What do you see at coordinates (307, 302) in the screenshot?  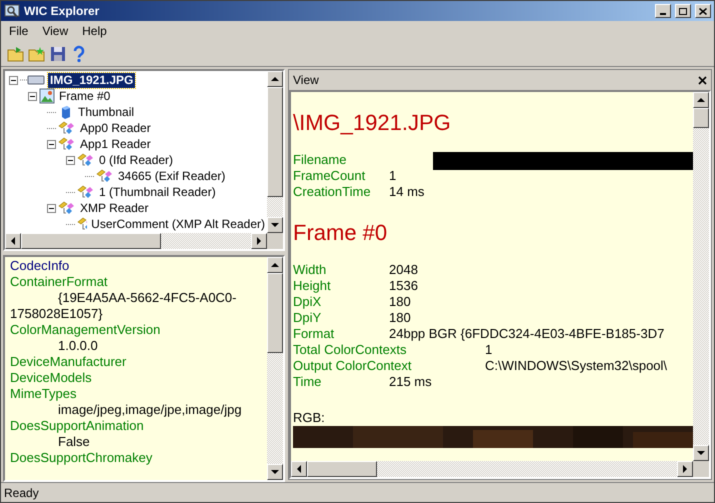 I see `property-name: DpiX` at bounding box center [307, 302].